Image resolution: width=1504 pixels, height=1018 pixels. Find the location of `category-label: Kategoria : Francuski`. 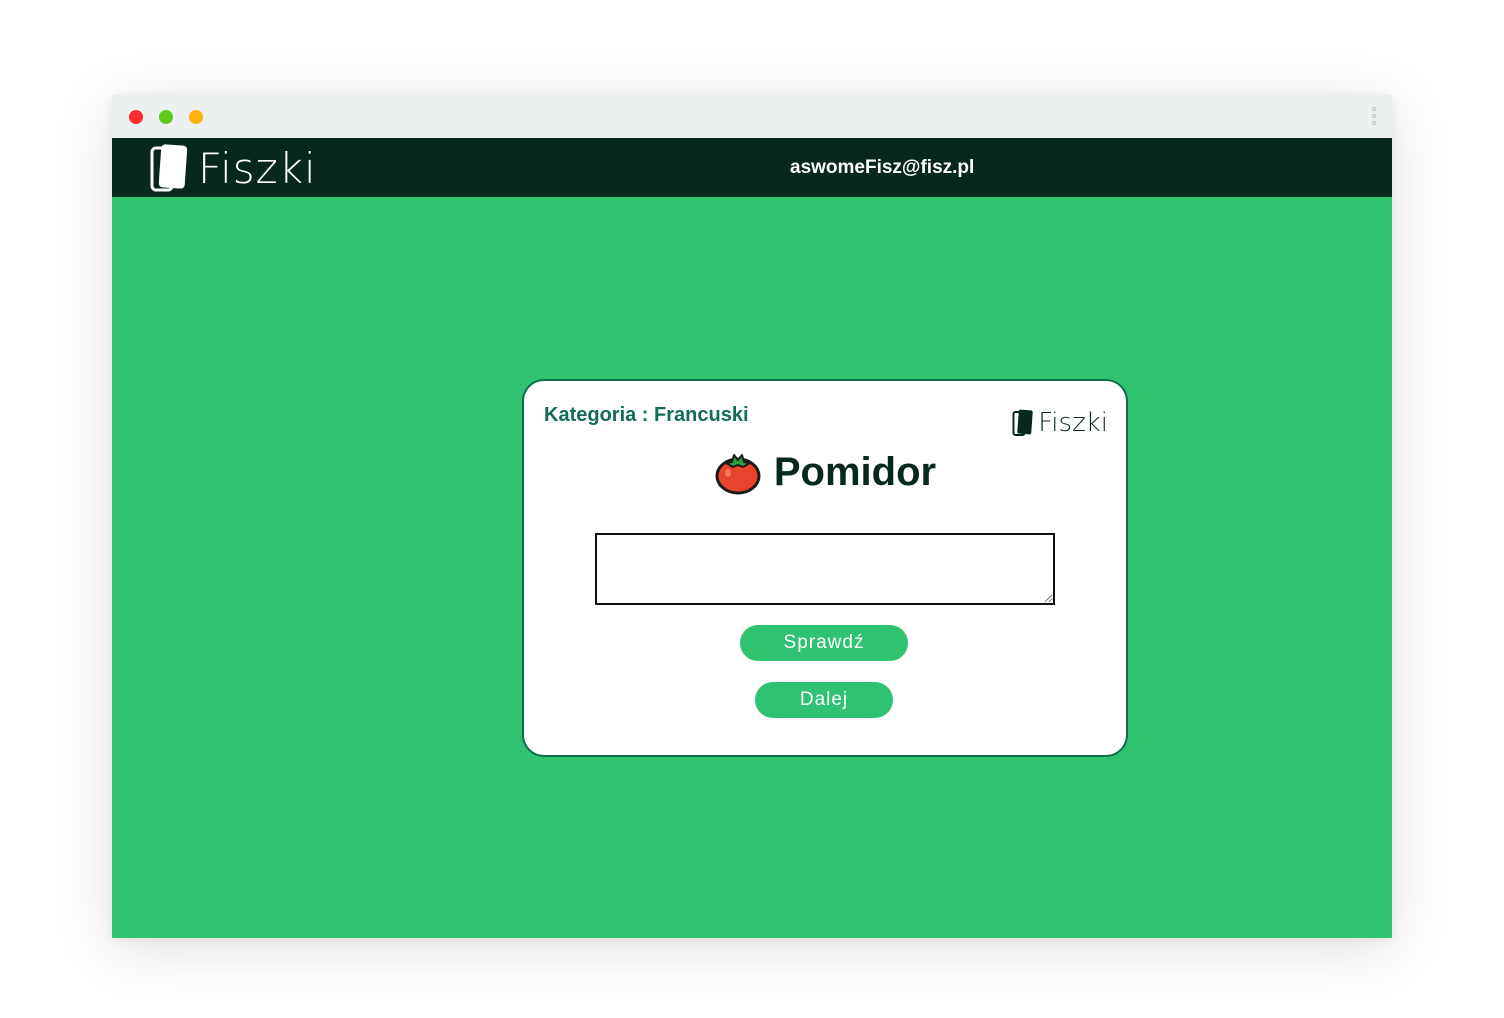

category-label: Kategoria : Francuski is located at coordinates (646, 415).